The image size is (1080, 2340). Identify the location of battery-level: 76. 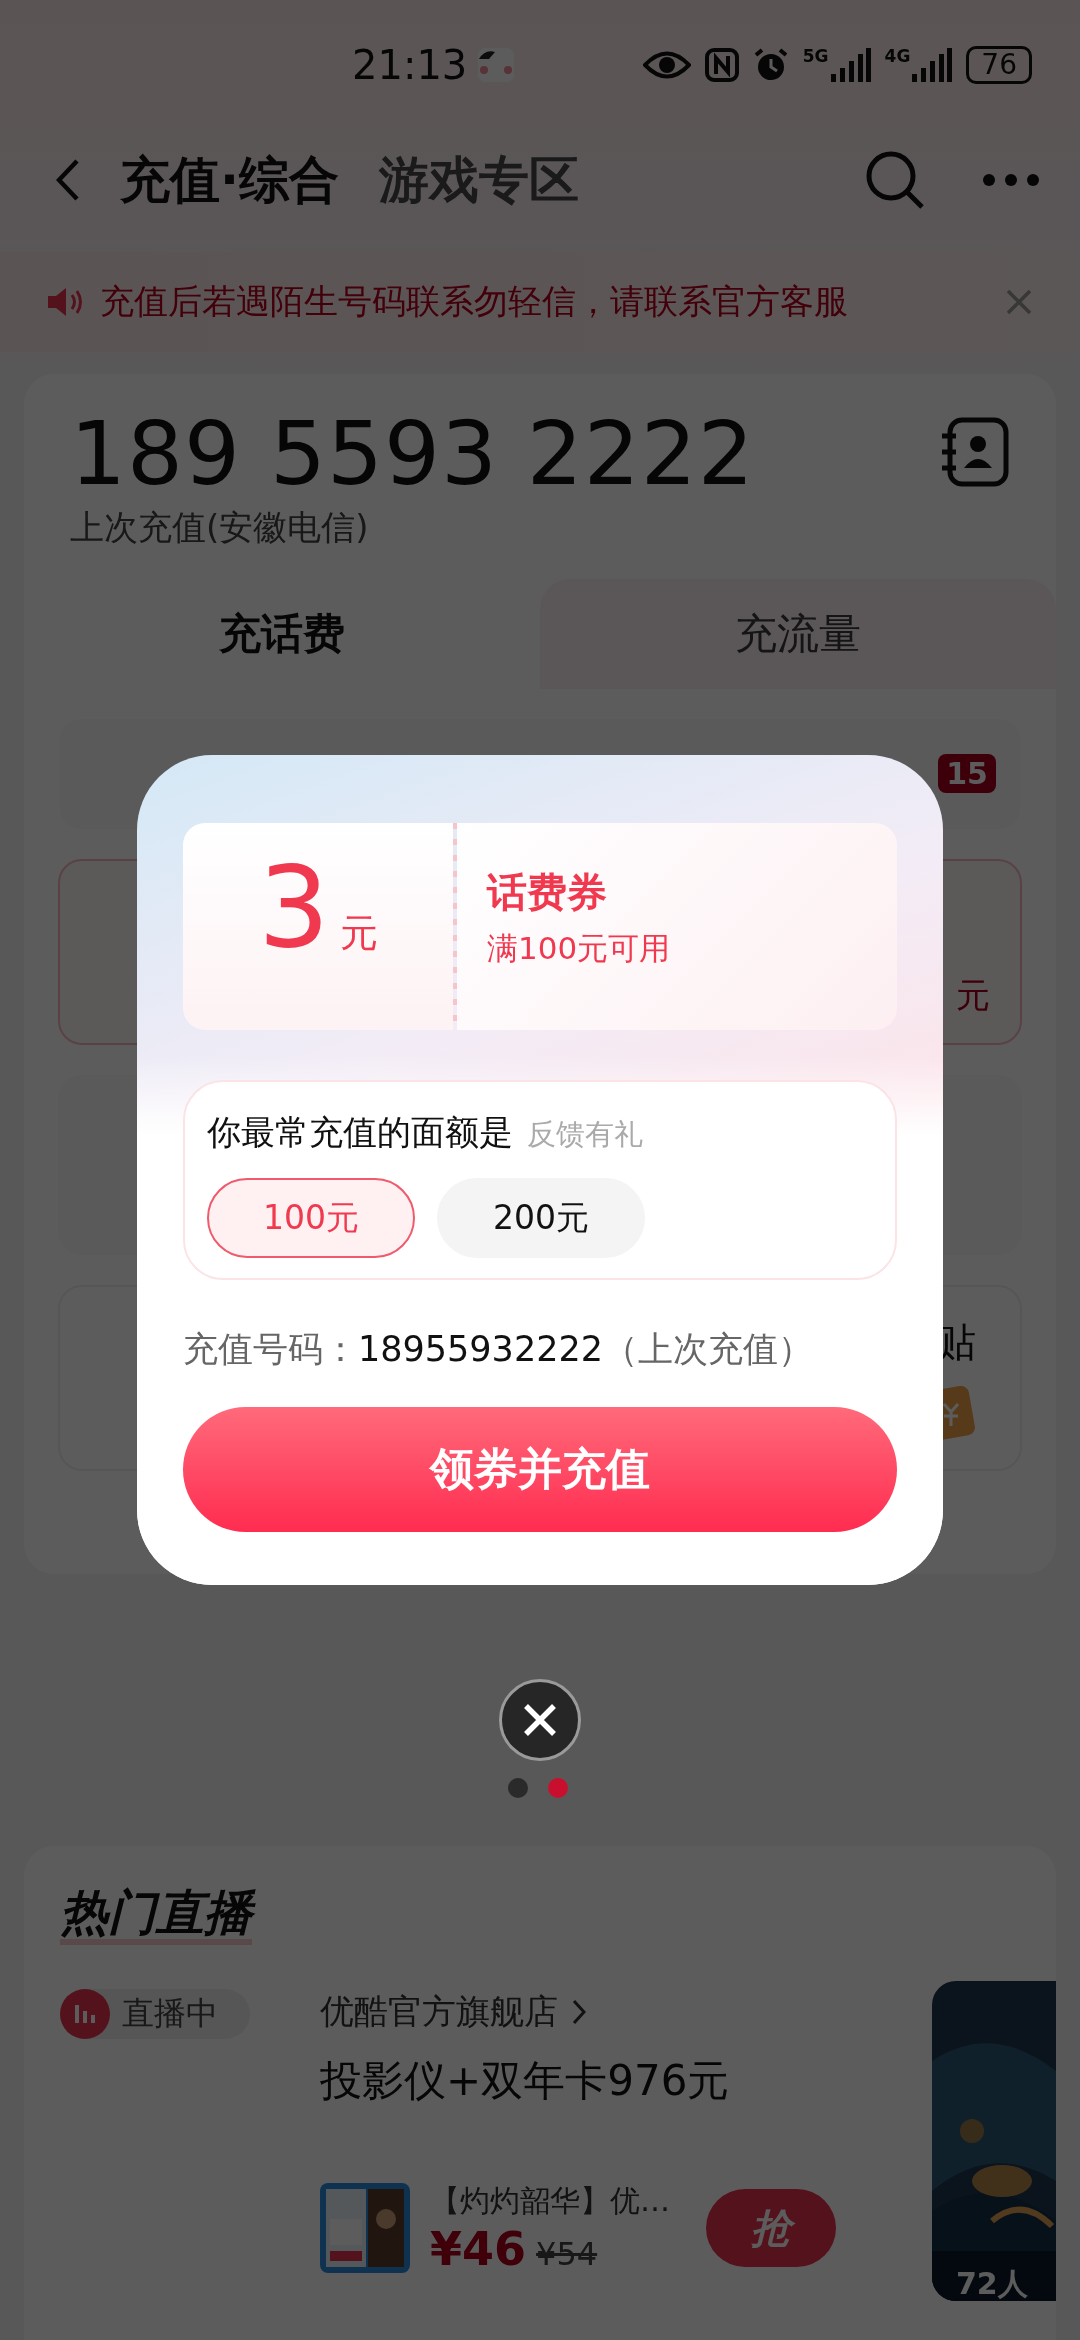
(999, 65).